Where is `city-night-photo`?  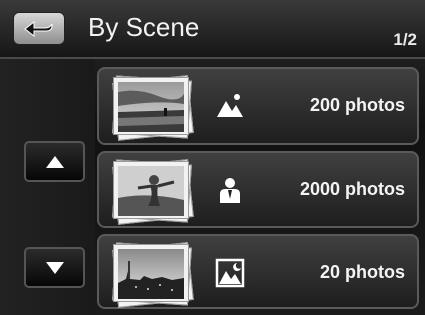
city-night-photo is located at coordinates (151, 274).